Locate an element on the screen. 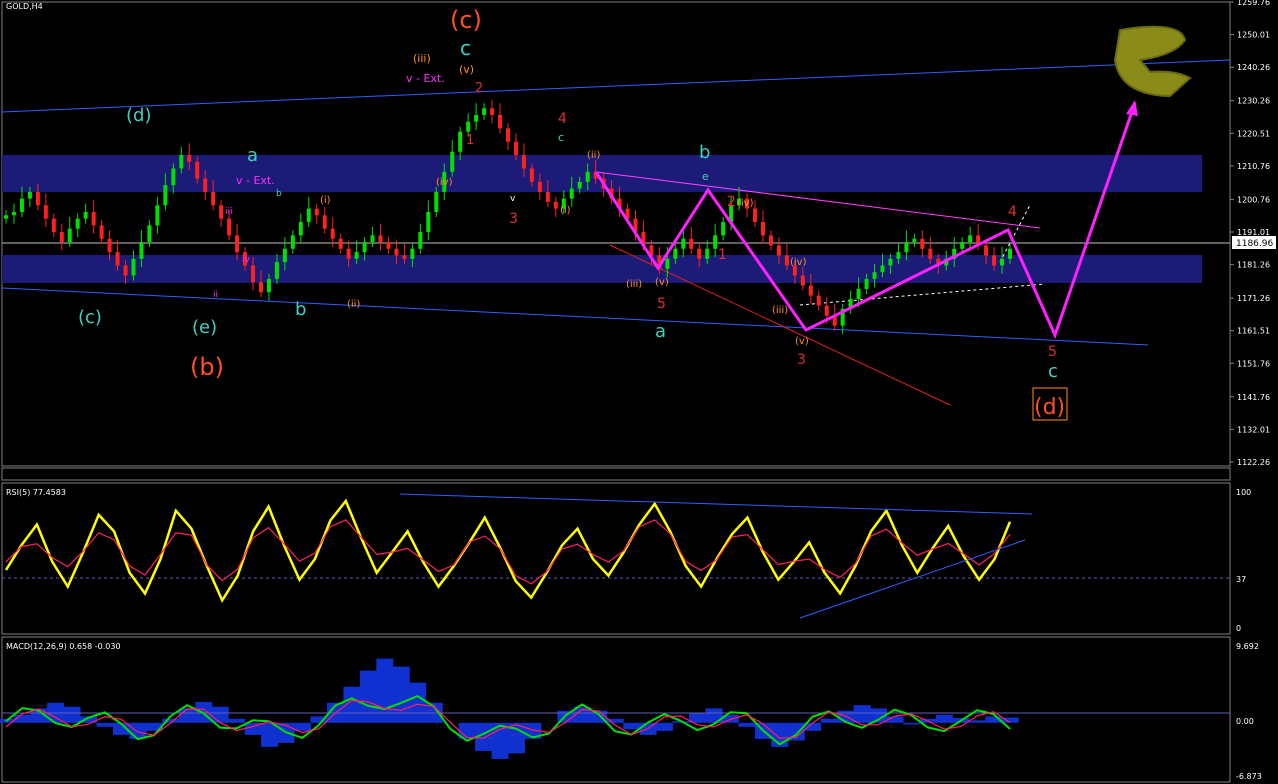  wave-label-5-mid: 5 is located at coordinates (661, 304).